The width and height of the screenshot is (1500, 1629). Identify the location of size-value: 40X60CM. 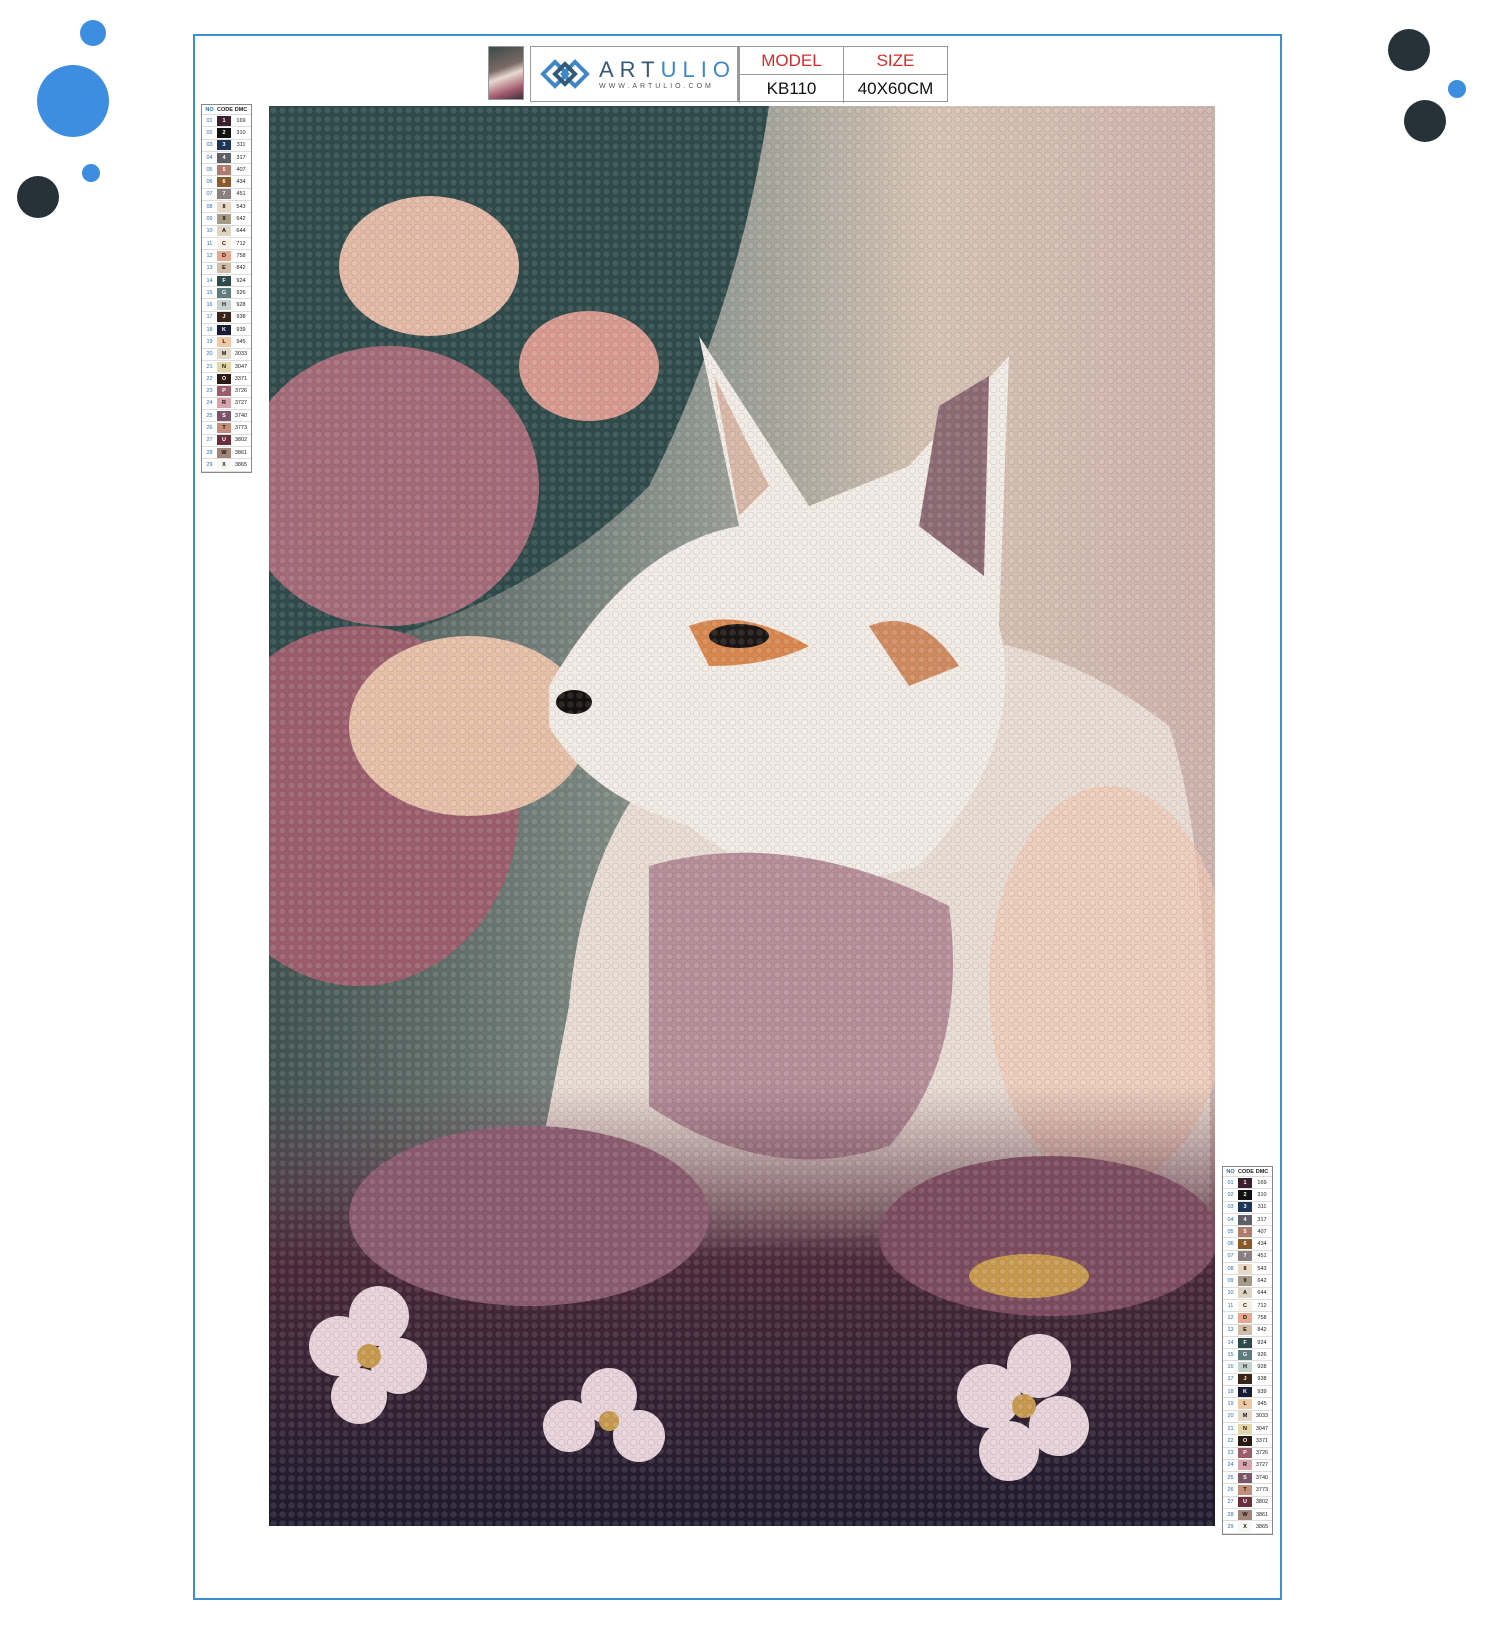
(895, 89).